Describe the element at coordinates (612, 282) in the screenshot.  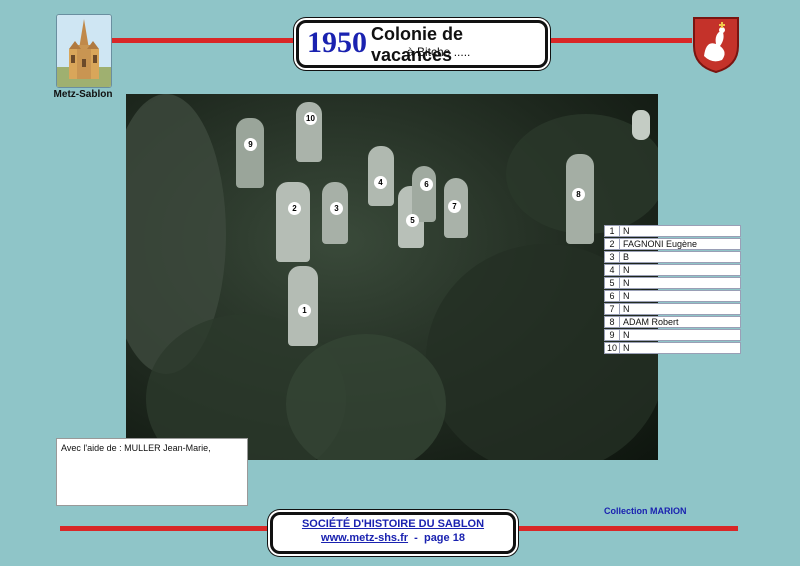
I see `name-row-number: 5` at that location.